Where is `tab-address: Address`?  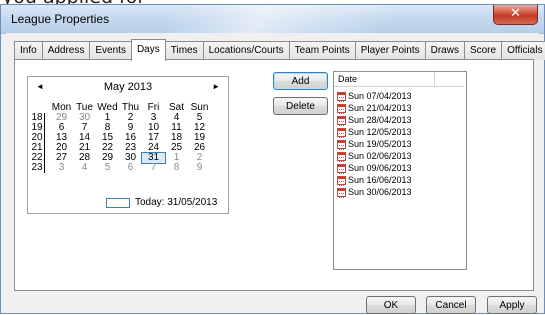
tab-address: Address is located at coordinates (66, 50).